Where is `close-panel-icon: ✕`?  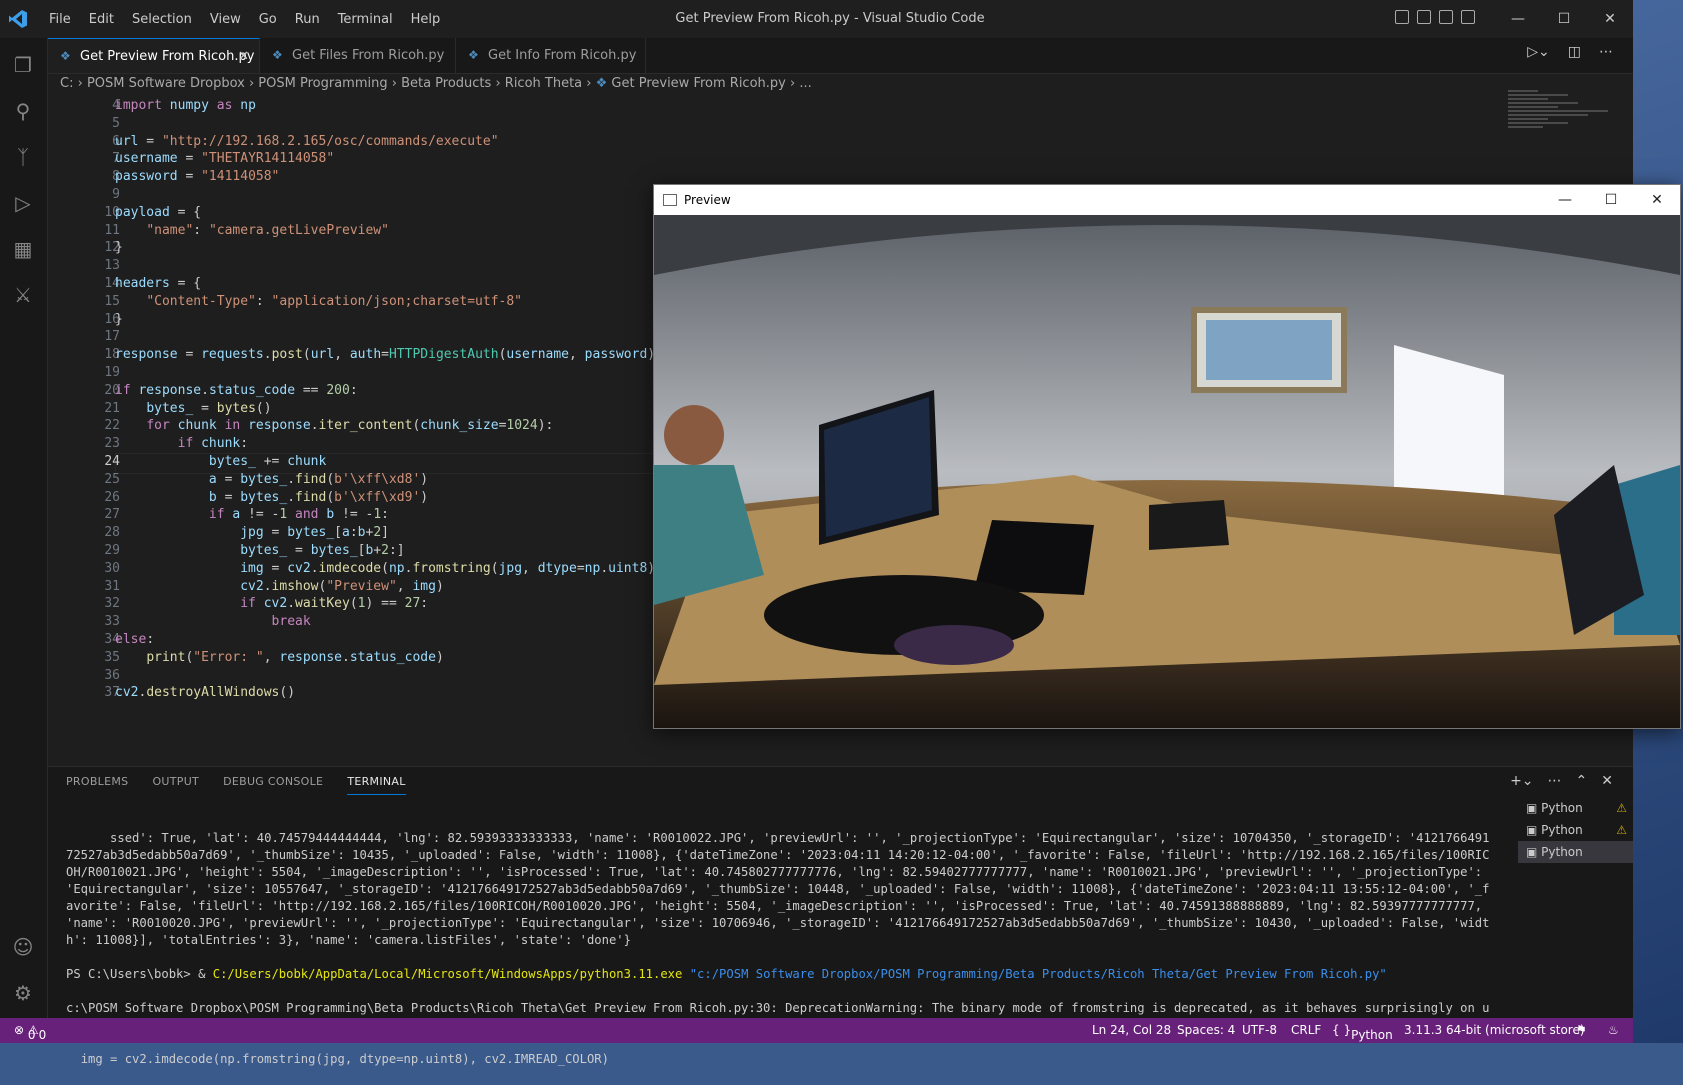
close-panel-icon: ✕ is located at coordinates (1607, 781).